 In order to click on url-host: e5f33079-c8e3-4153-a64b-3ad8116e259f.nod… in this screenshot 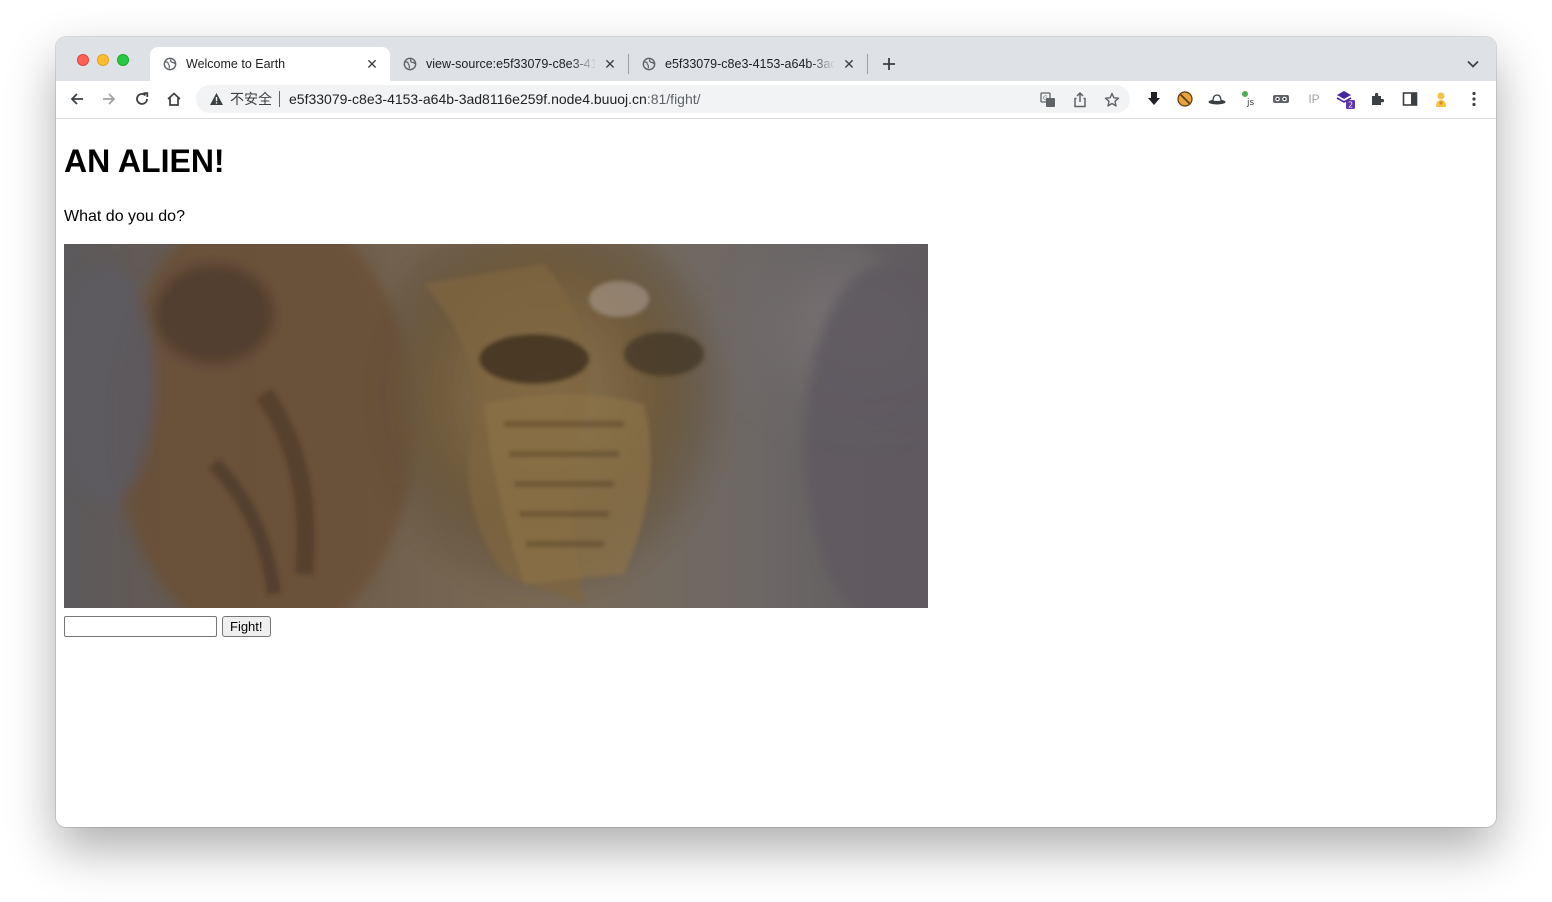, I will do `click(468, 99)`.